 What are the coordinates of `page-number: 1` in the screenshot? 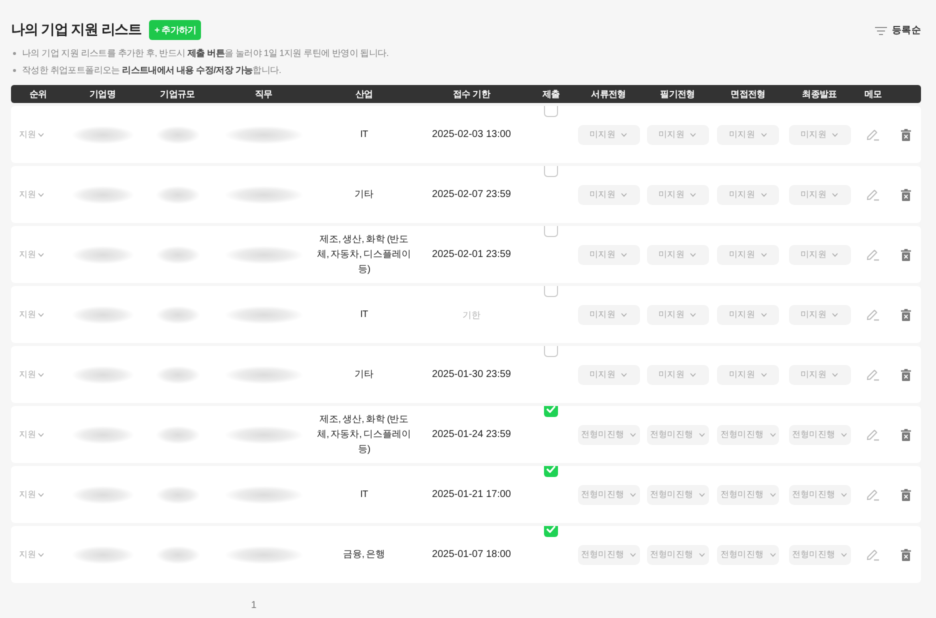 It's located at (254, 605).